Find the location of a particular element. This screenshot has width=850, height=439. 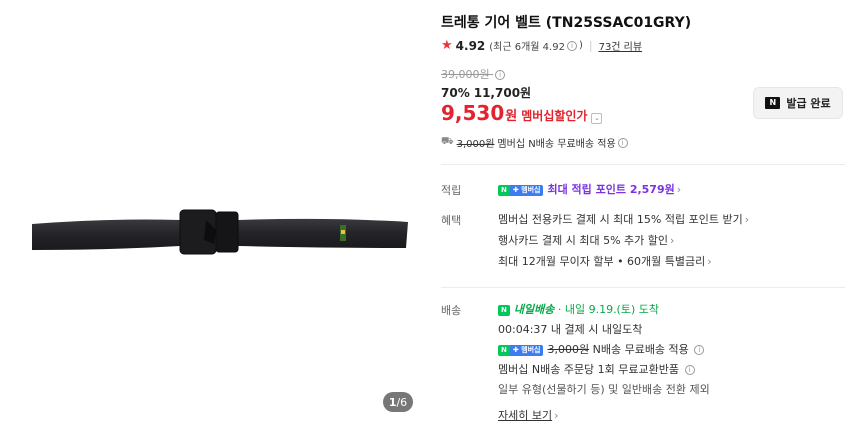

benefit-item: 최대 12개월 무이자 할부 • 60개월 특별금리 › is located at coordinates (605, 261).